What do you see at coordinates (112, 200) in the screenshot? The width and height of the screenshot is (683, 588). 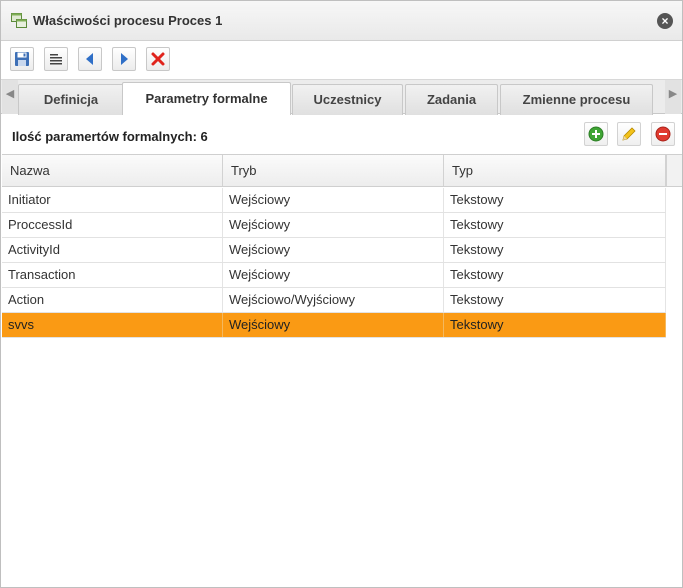 I see `cell-nazwa: Initiator` at bounding box center [112, 200].